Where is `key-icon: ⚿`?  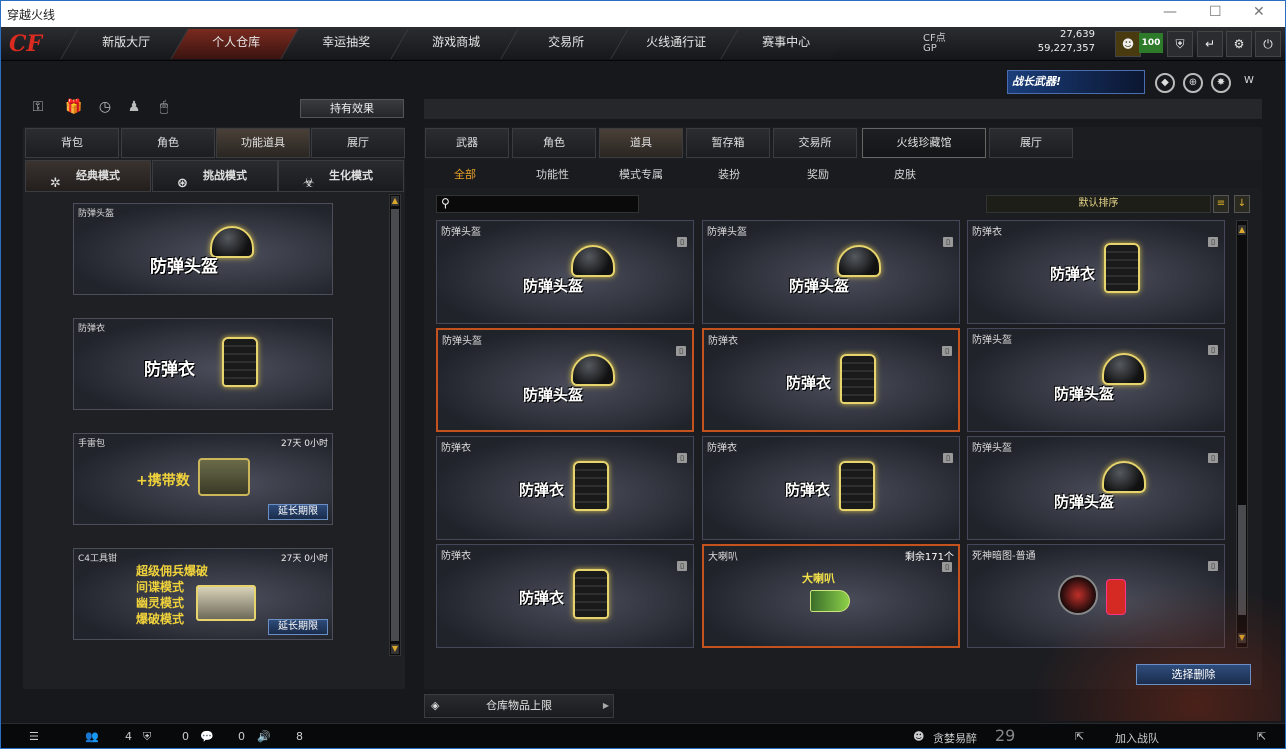 key-icon: ⚿ is located at coordinates (38, 109).